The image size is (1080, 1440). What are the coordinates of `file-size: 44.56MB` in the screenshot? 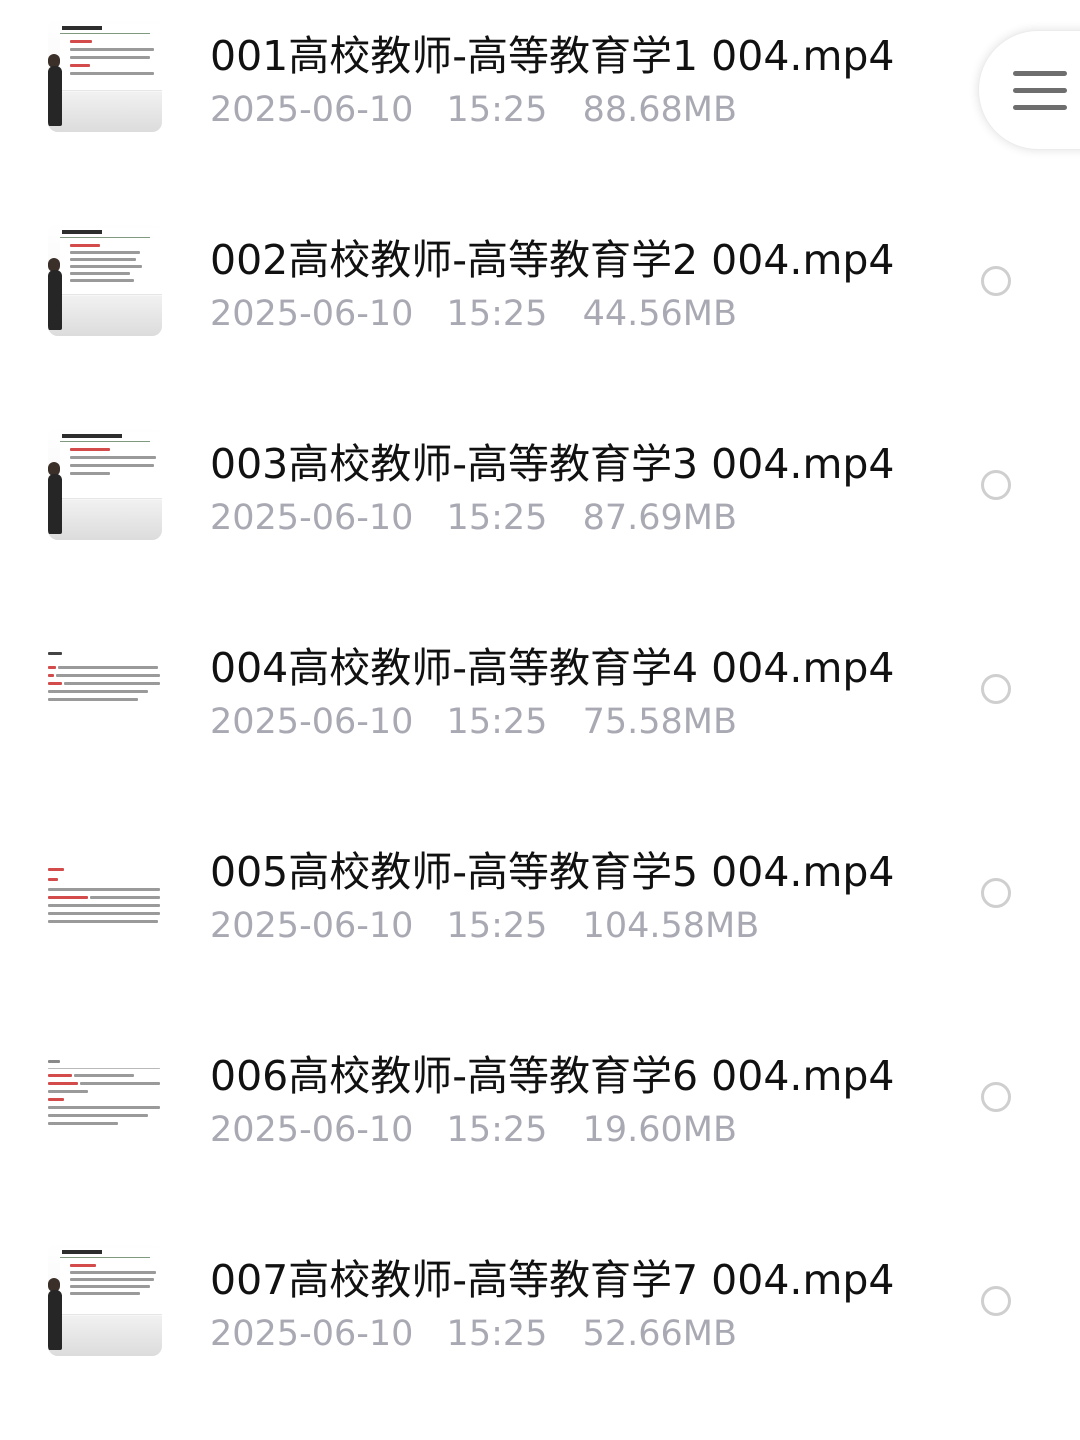 It's located at (659, 314).